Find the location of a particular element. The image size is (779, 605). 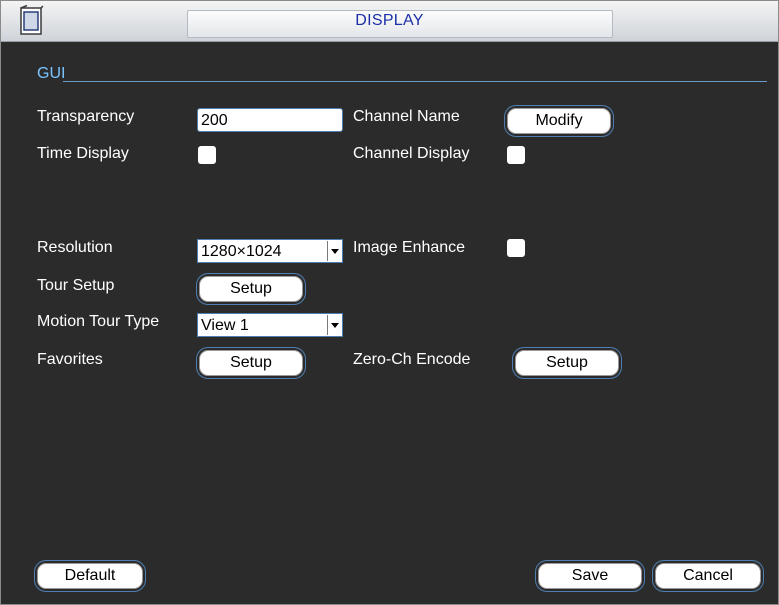

resolution-label: Resolution is located at coordinates (75, 247).